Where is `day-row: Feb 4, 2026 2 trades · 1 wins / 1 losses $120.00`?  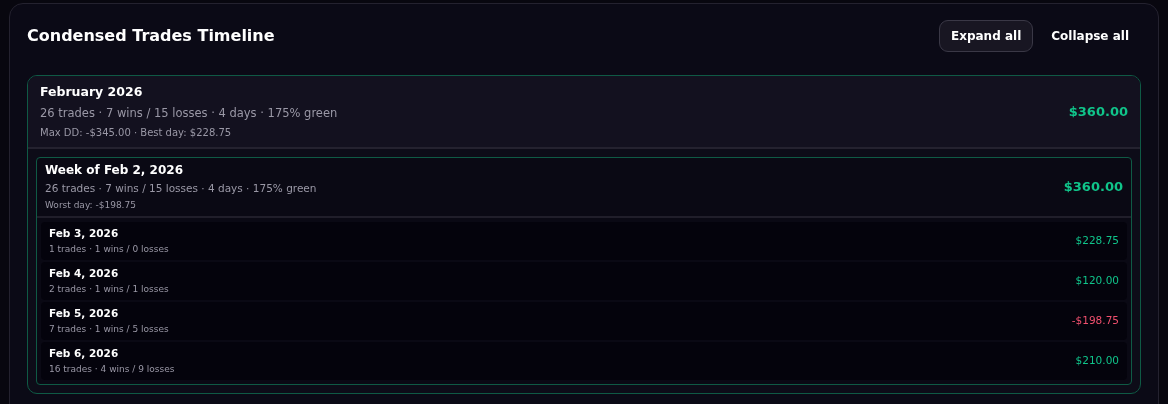 day-row: Feb 4, 2026 2 trades · 1 wins / 1 losses $120.00 is located at coordinates (584, 281).